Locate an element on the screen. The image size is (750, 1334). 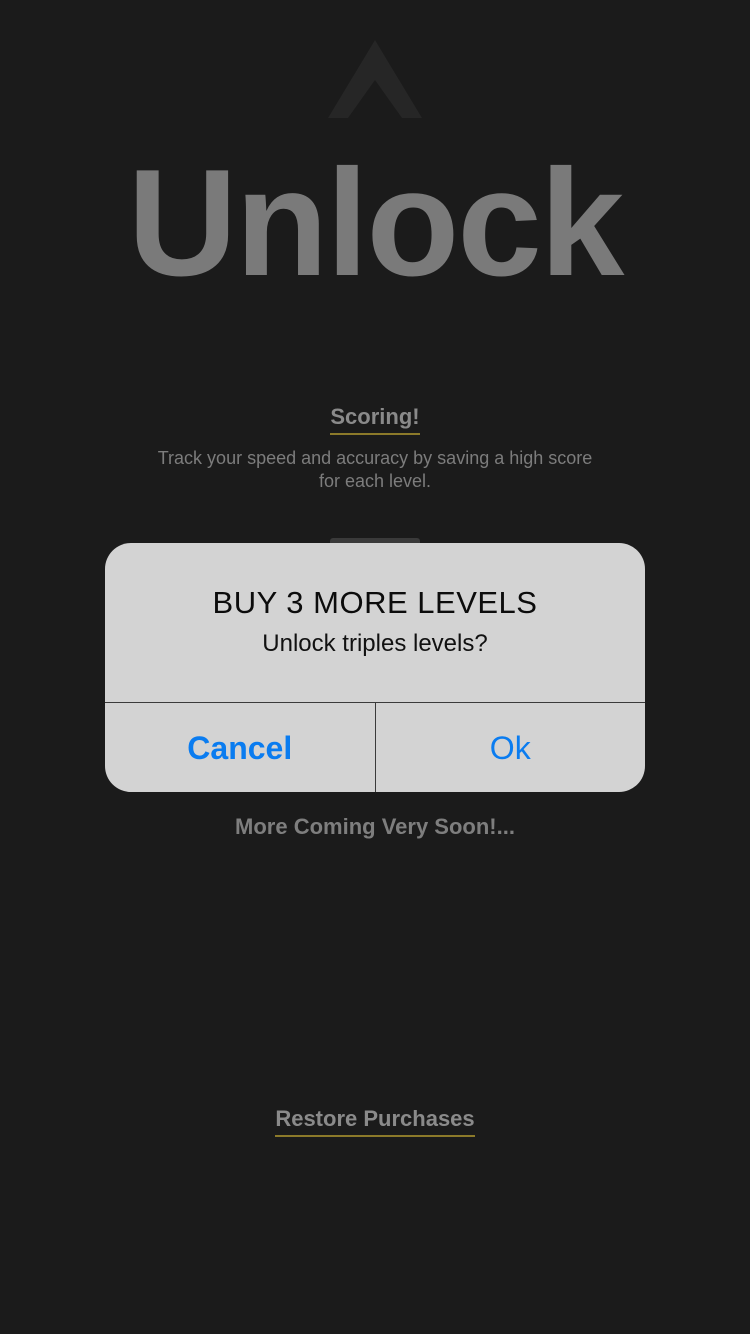
cancel-button: Cancel is located at coordinates (240, 747).